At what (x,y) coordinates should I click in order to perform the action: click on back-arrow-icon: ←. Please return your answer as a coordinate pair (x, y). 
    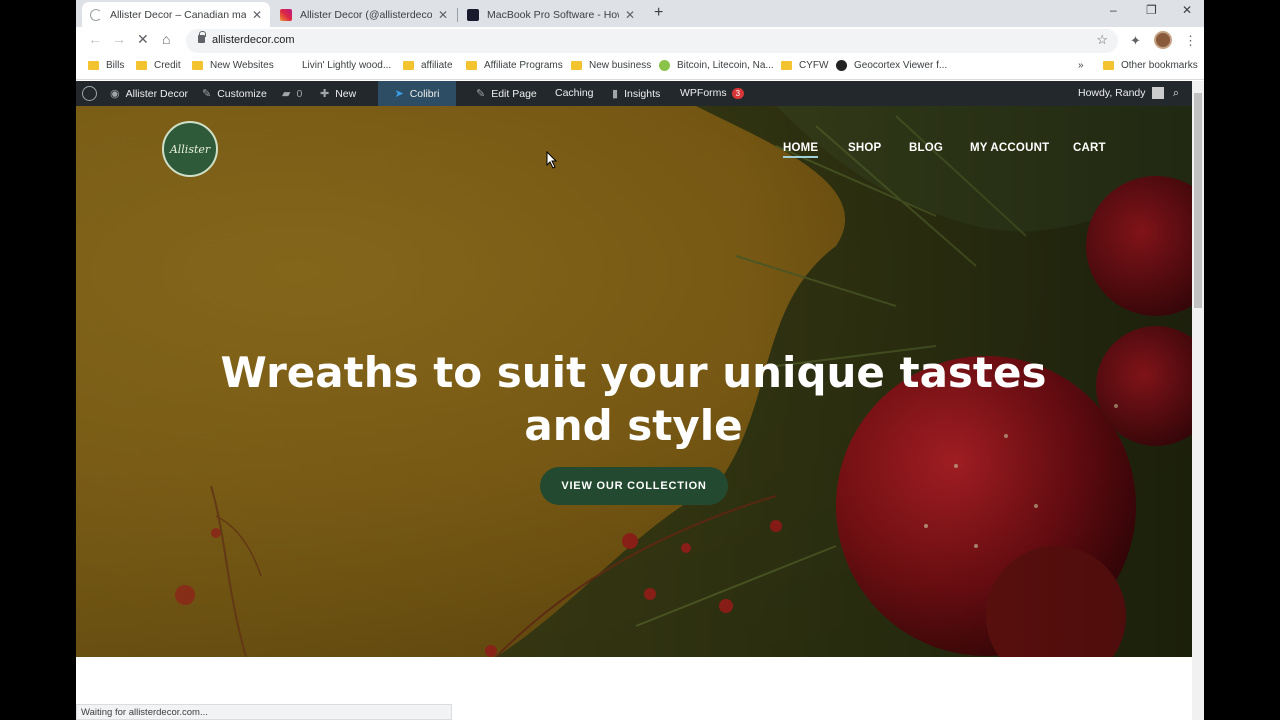
    Looking at the image, I should click on (95, 39).